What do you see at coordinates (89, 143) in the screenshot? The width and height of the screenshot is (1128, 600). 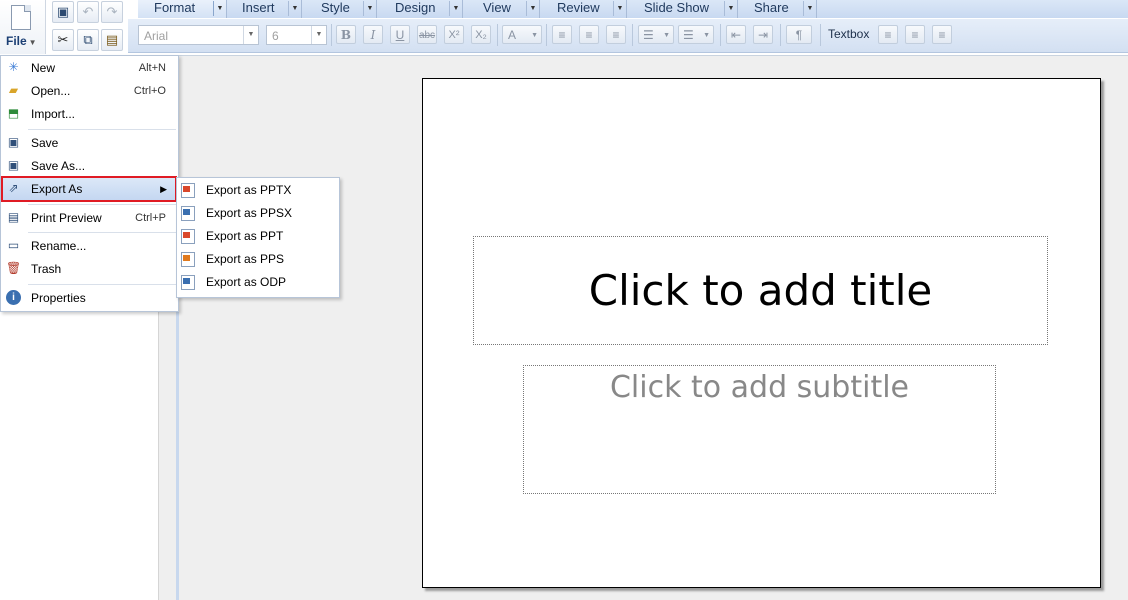 I see `menu-item-save: ▣ Save` at bounding box center [89, 143].